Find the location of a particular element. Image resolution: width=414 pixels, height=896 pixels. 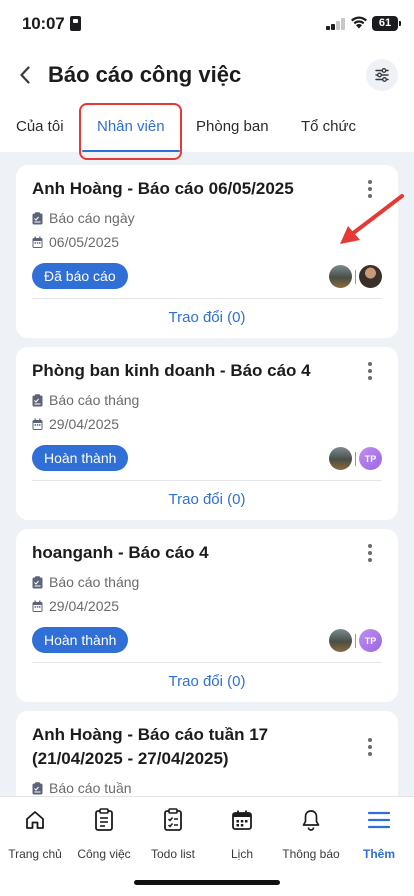

report-title-line-1: Anh Hoàng - Báo cáo tuần 17 is located at coordinates (150, 734).